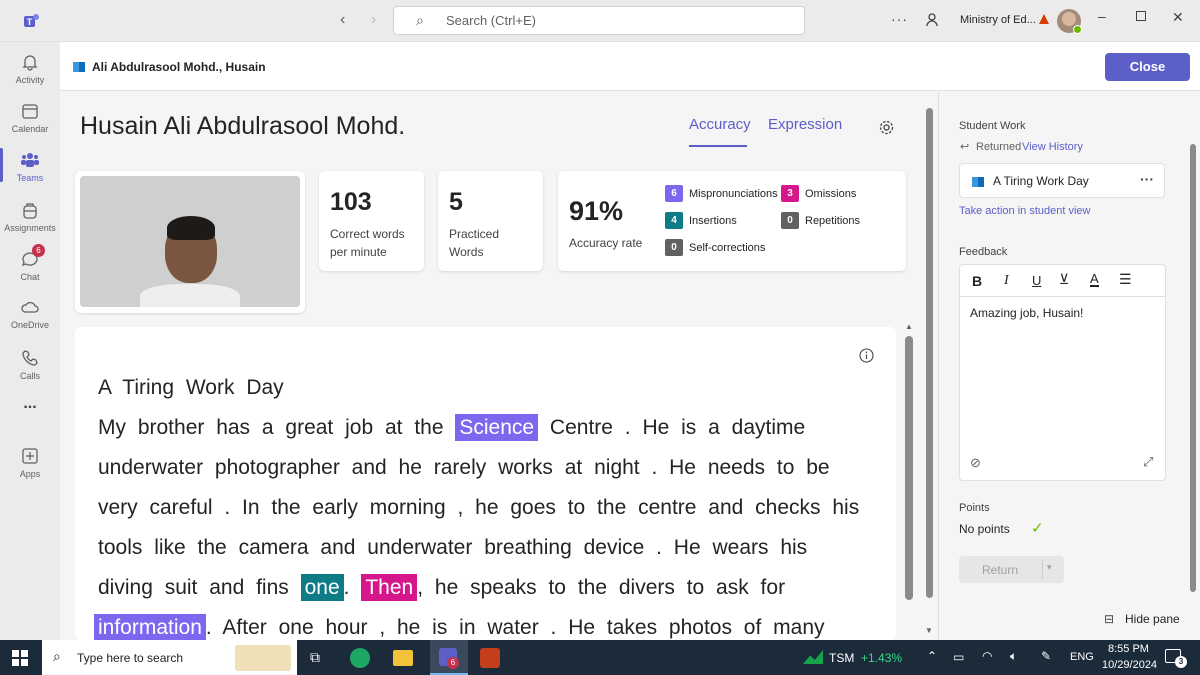 The height and width of the screenshot is (675, 1200). Describe the element at coordinates (958, 657) in the screenshot. I see `battery-icon: ▭` at that location.